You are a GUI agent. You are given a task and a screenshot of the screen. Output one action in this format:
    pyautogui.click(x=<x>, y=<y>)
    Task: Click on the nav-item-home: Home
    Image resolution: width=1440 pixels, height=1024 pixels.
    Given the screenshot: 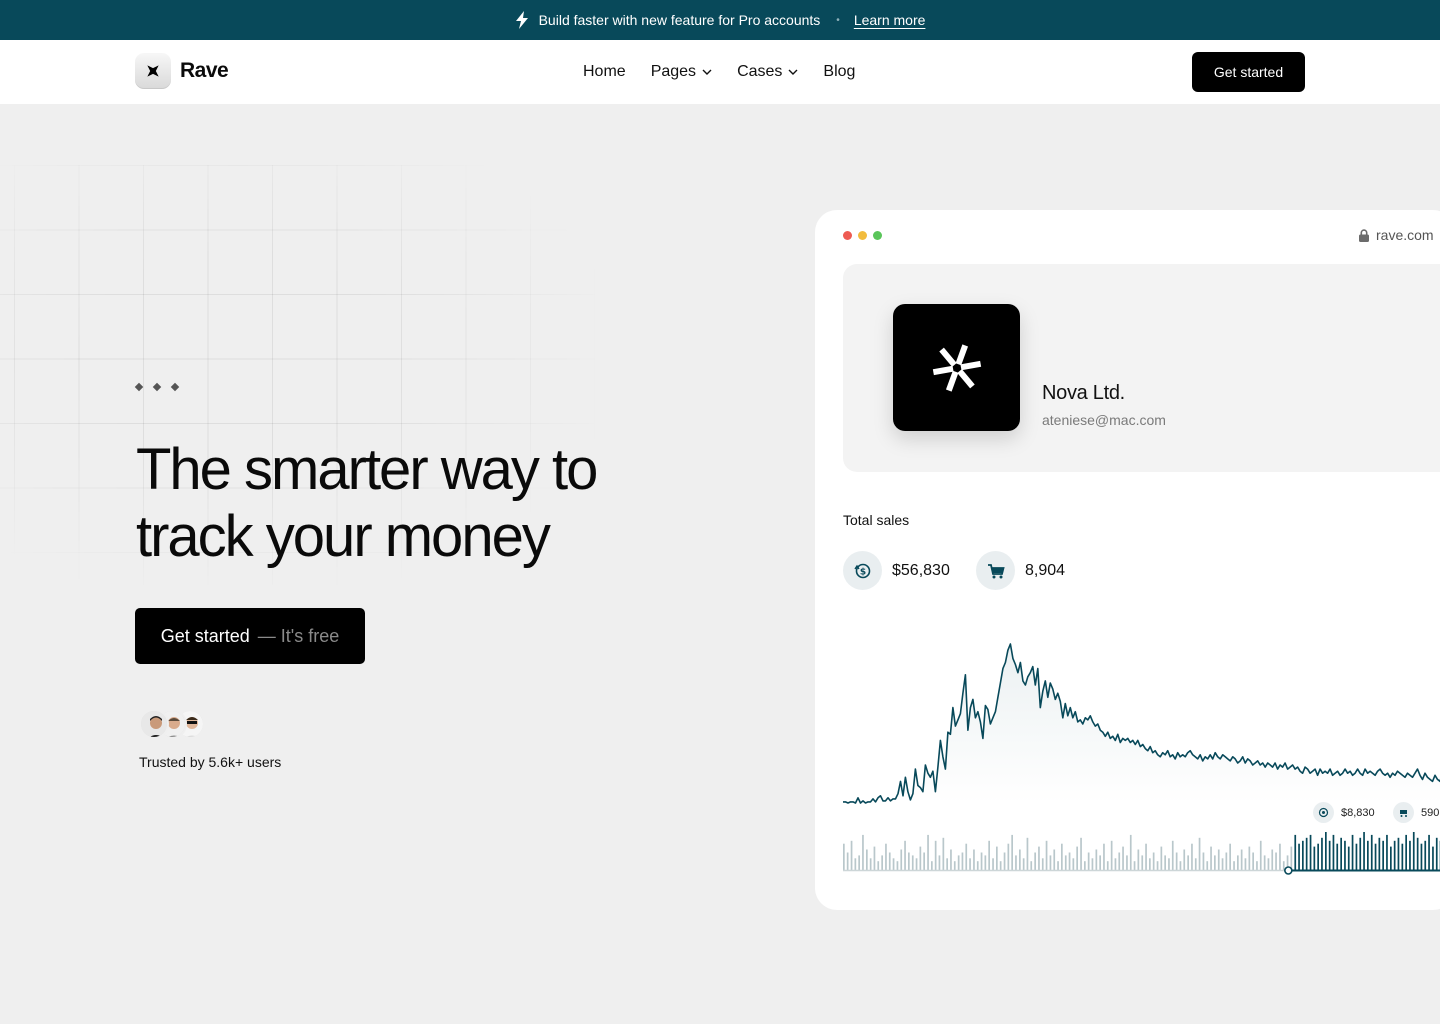 What is the action you would take?
    pyautogui.click(x=604, y=72)
    